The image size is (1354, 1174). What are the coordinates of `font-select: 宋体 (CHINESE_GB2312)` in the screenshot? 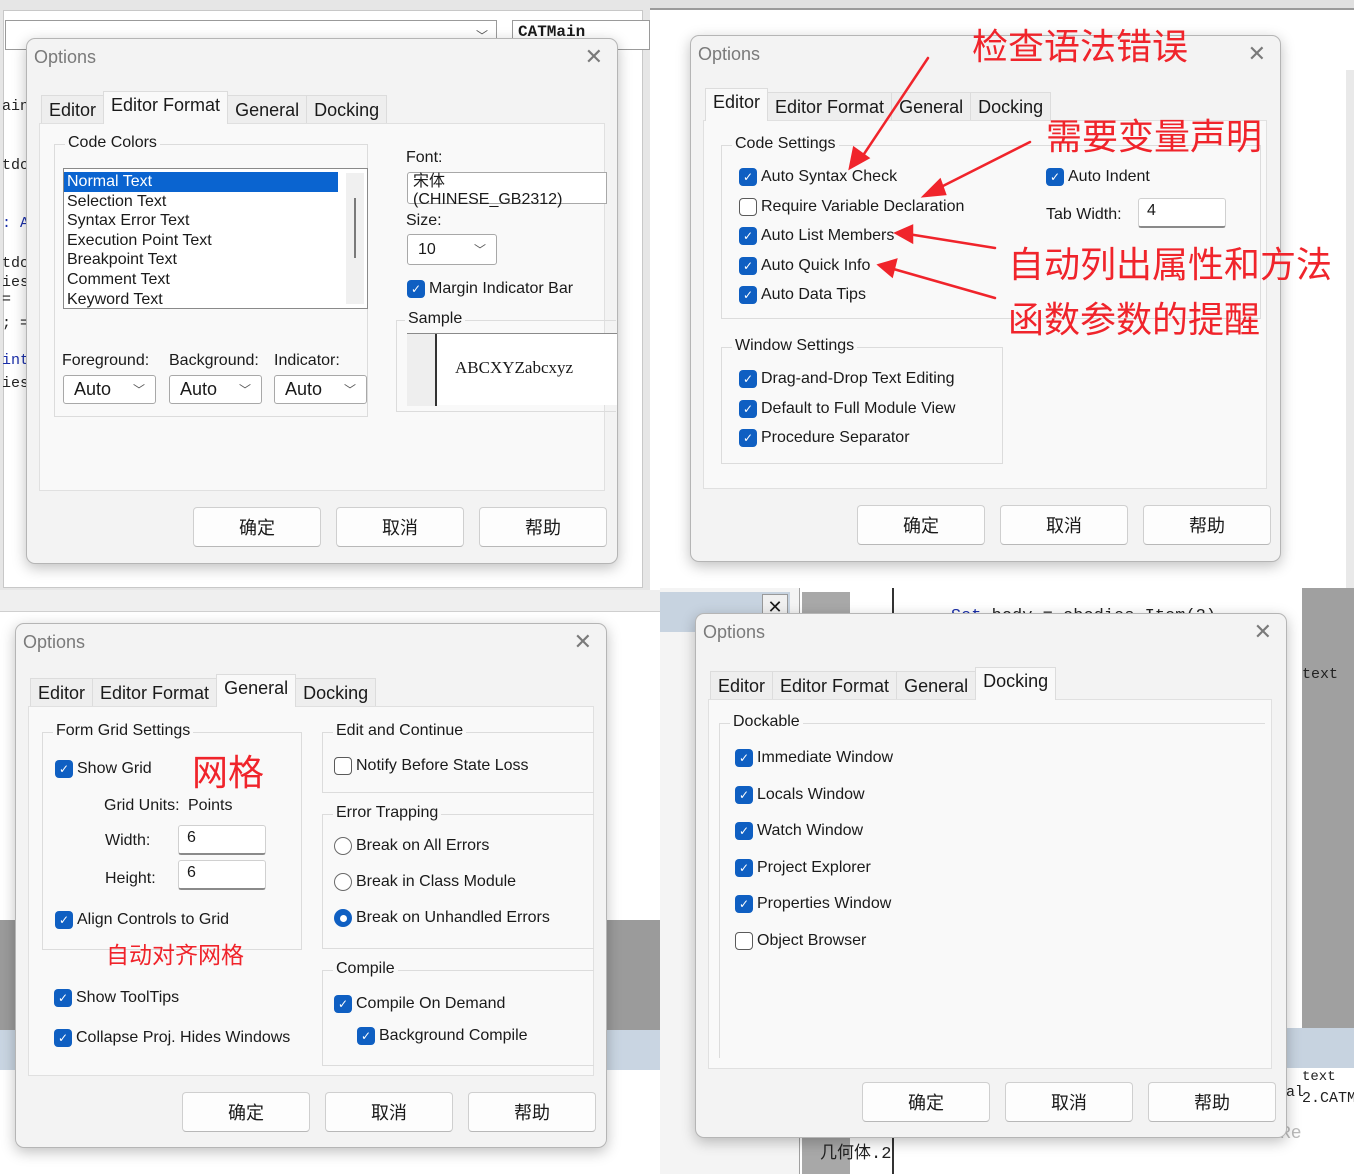 It's located at (507, 190).